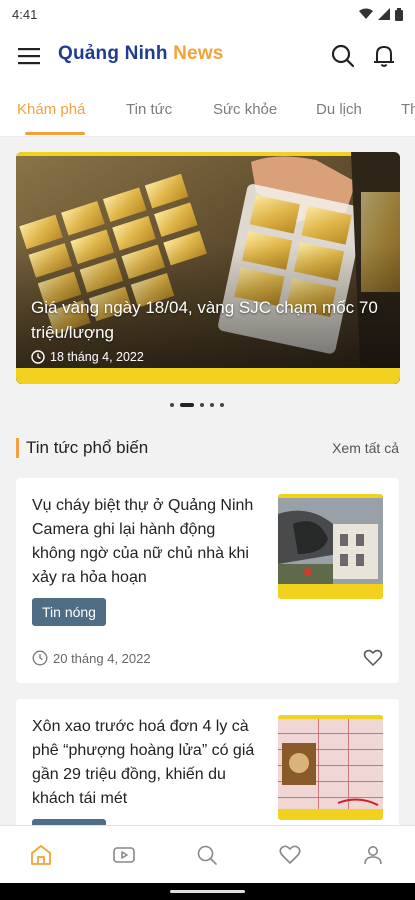 The height and width of the screenshot is (900, 415). I want to click on fire-photo, so click(330, 546).